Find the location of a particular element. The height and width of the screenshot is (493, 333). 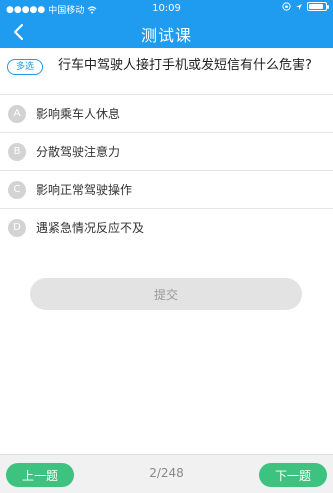

option-text: 分散驾驶注意力 is located at coordinates (78, 152).